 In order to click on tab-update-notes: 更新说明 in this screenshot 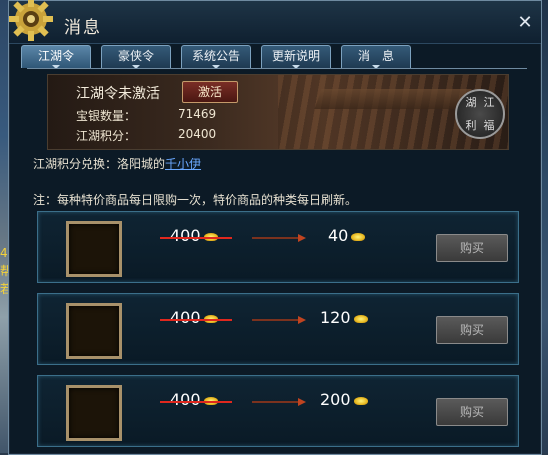, I will do `click(296, 57)`.